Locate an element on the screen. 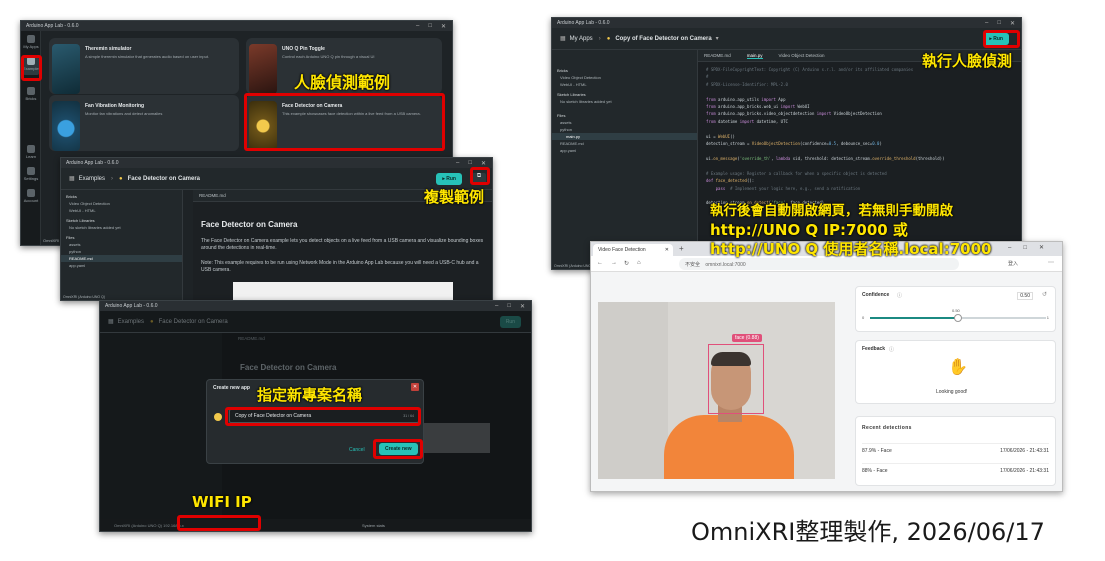 The height and width of the screenshot is (561, 1105). rail-my-apps: My Apps is located at coordinates (31, 44).